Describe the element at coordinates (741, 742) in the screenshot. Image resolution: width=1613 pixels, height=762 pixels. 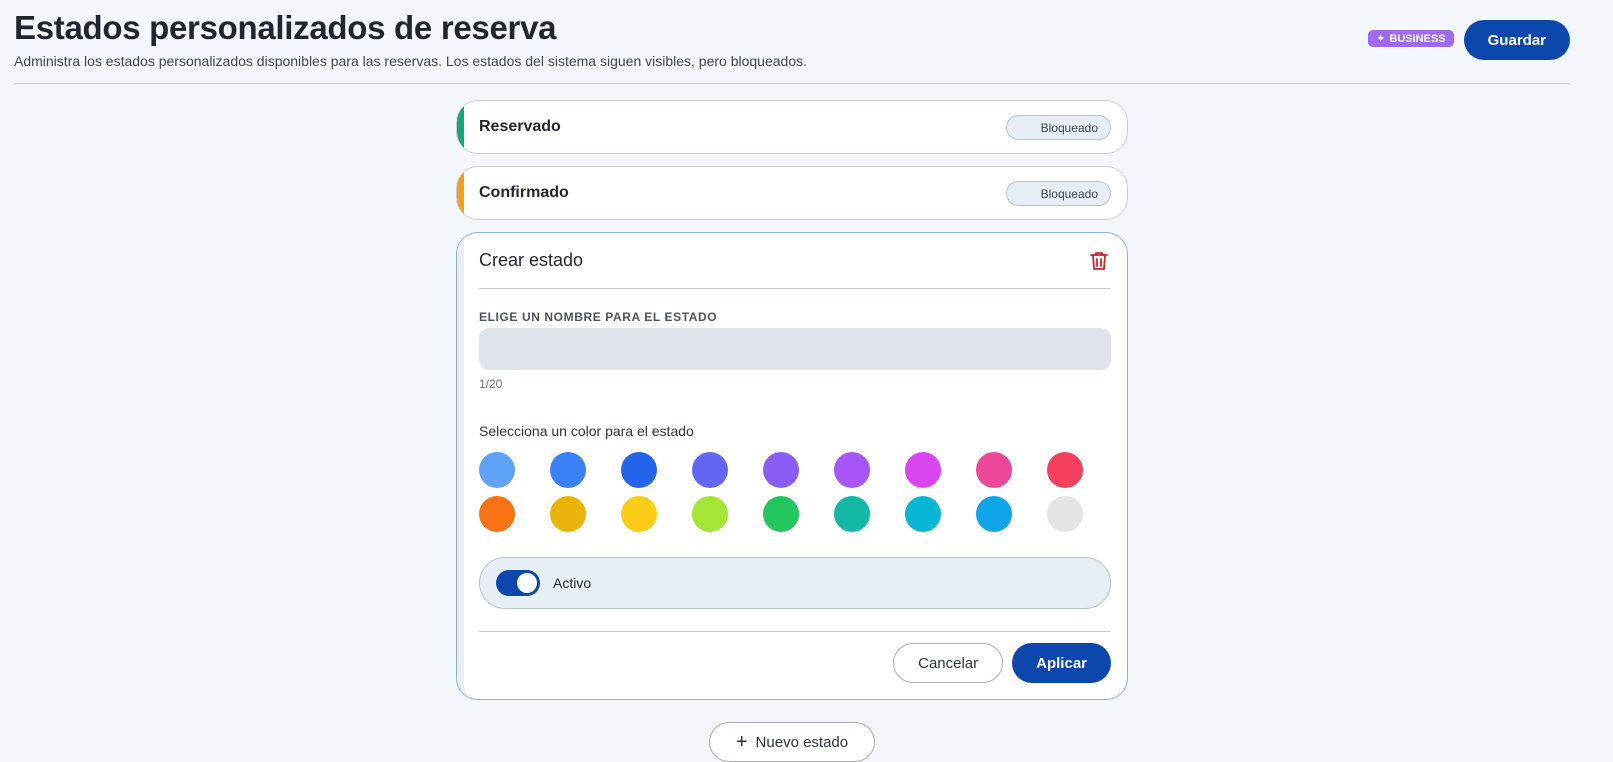
I see `plus-icon: +` at that location.